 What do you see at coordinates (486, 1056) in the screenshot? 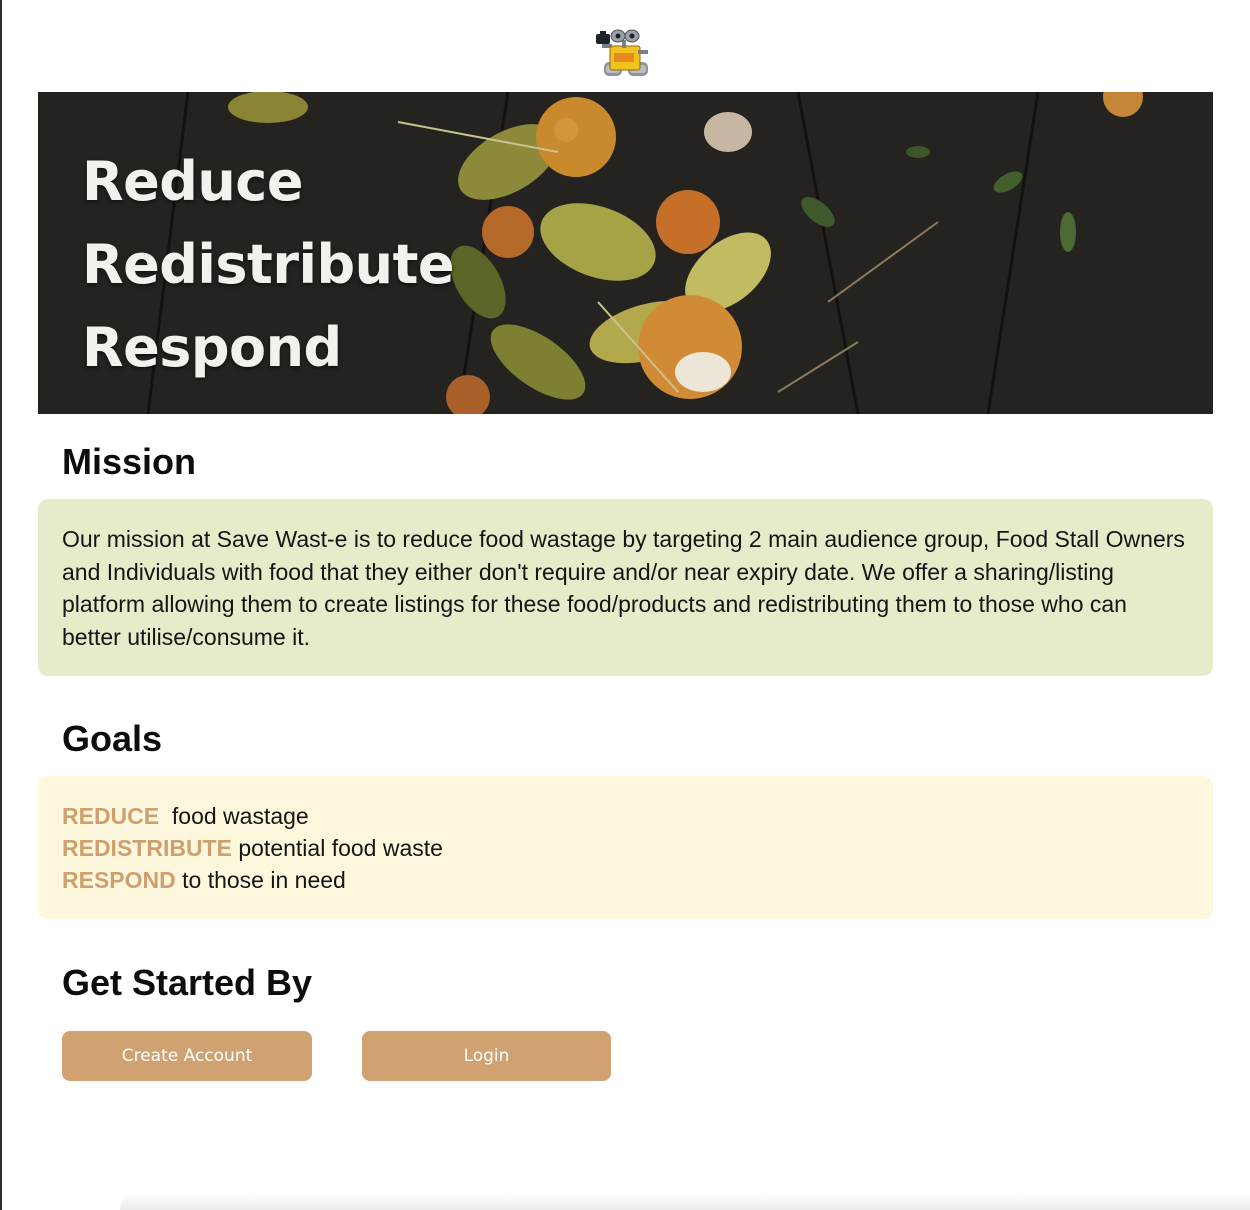
I see `login-button: Login` at bounding box center [486, 1056].